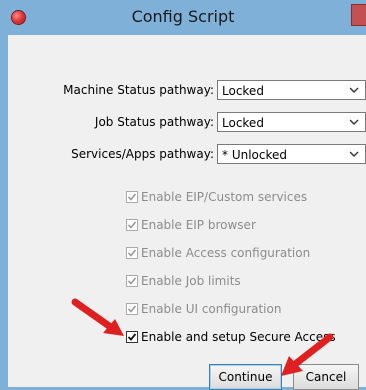 This screenshot has height=390, width=366. What do you see at coordinates (198, 225) in the screenshot?
I see `checkbox-label: Enable EIP browser` at bounding box center [198, 225].